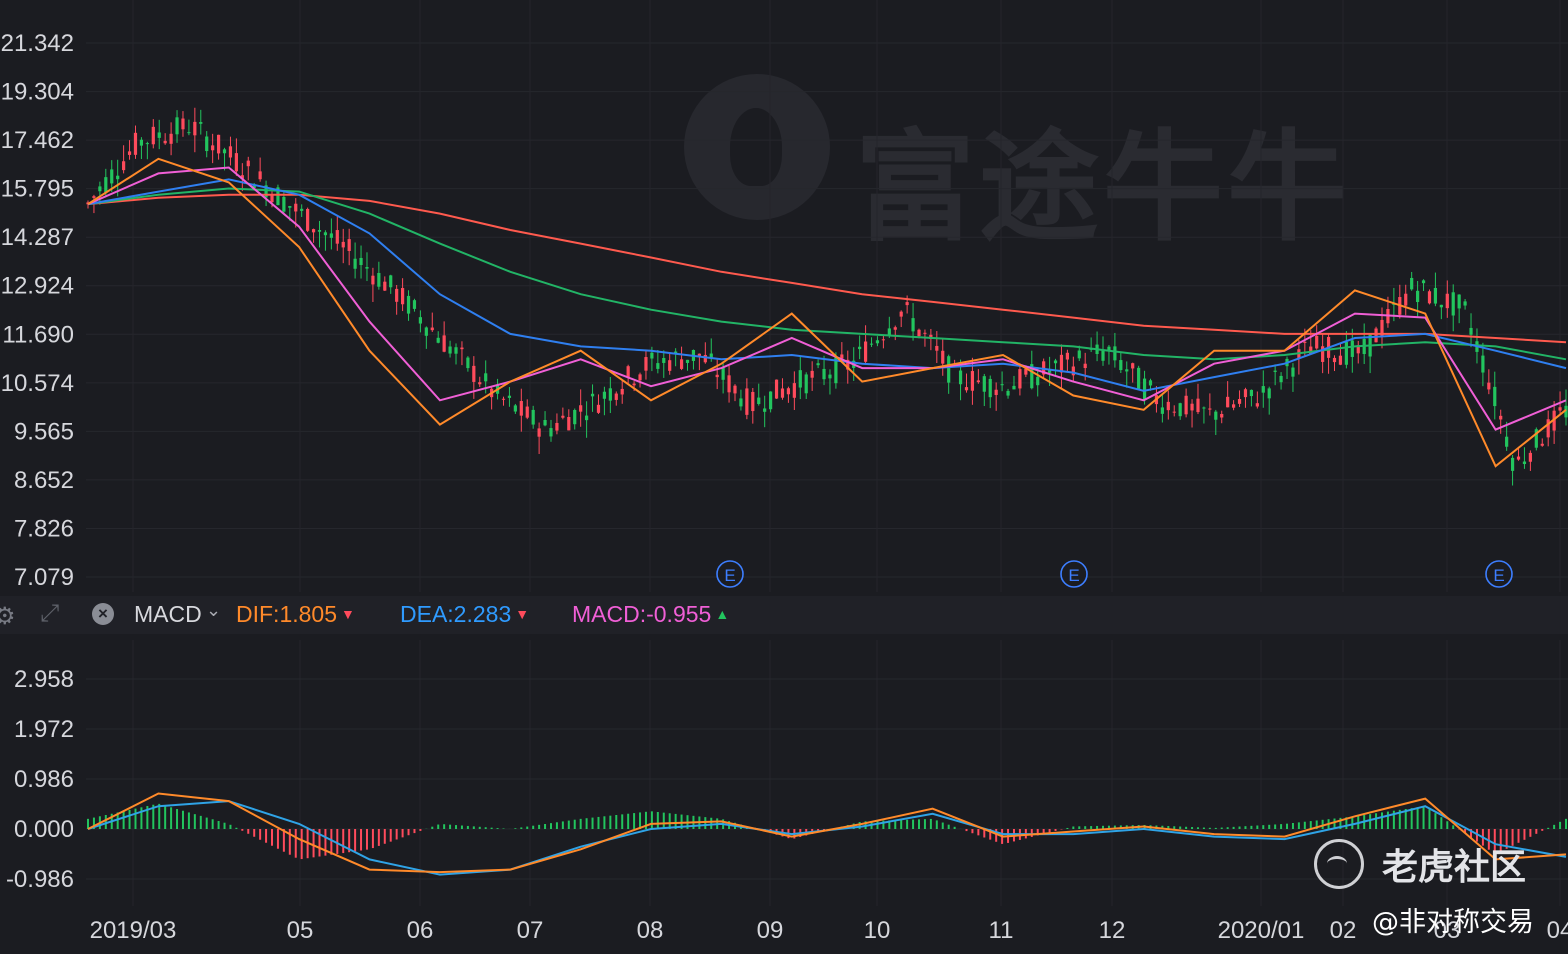 Image resolution: width=1568 pixels, height=954 pixels. Describe the element at coordinates (420, 930) in the screenshot. I see `time-tick-label: 06` at that location.